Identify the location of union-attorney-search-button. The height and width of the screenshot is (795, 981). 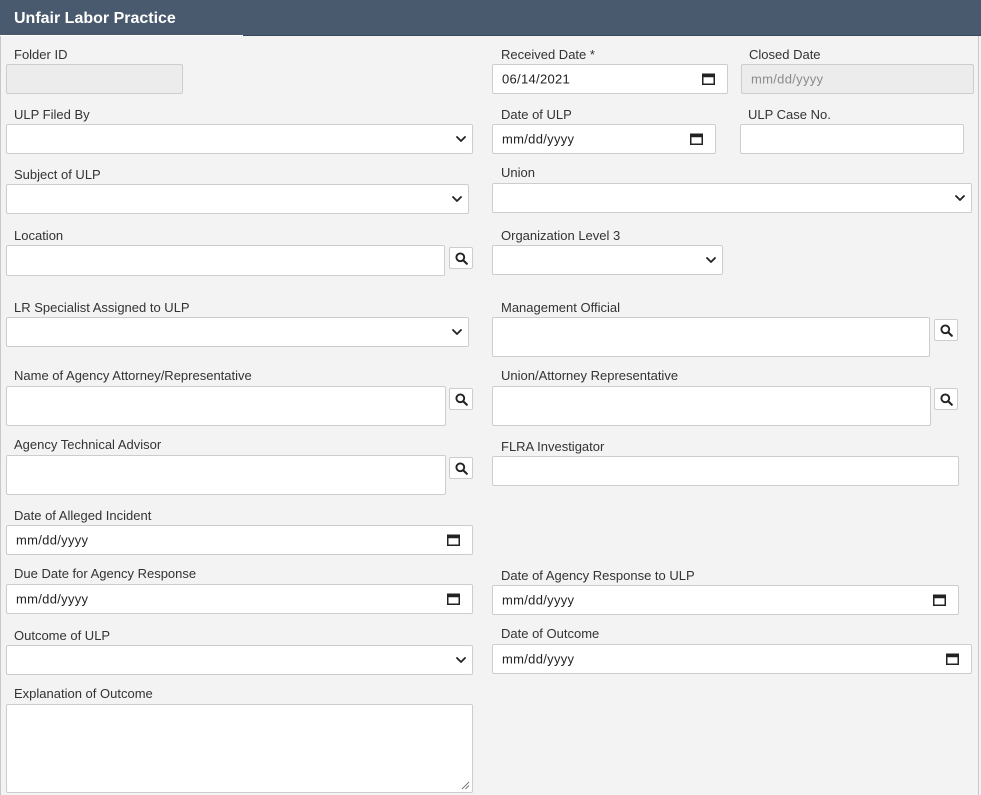
(946, 399).